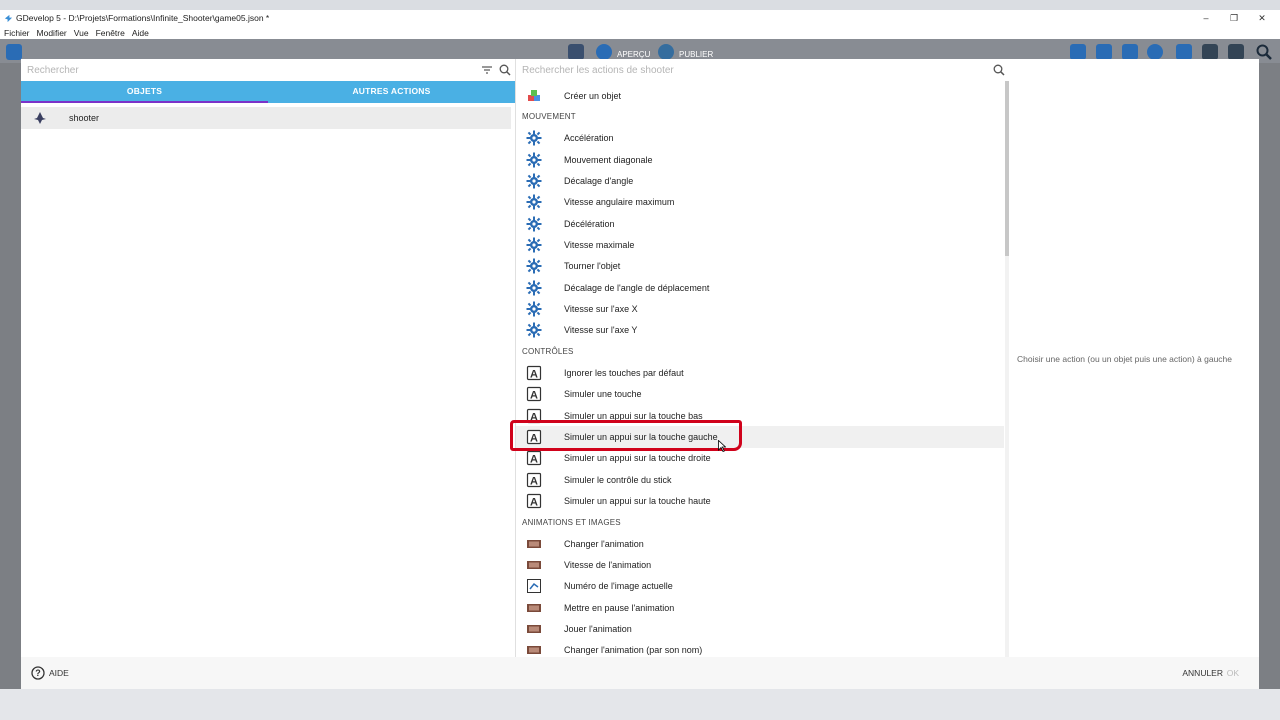  What do you see at coordinates (266, 118) in the screenshot?
I see `object-item-shooter: shooter` at bounding box center [266, 118].